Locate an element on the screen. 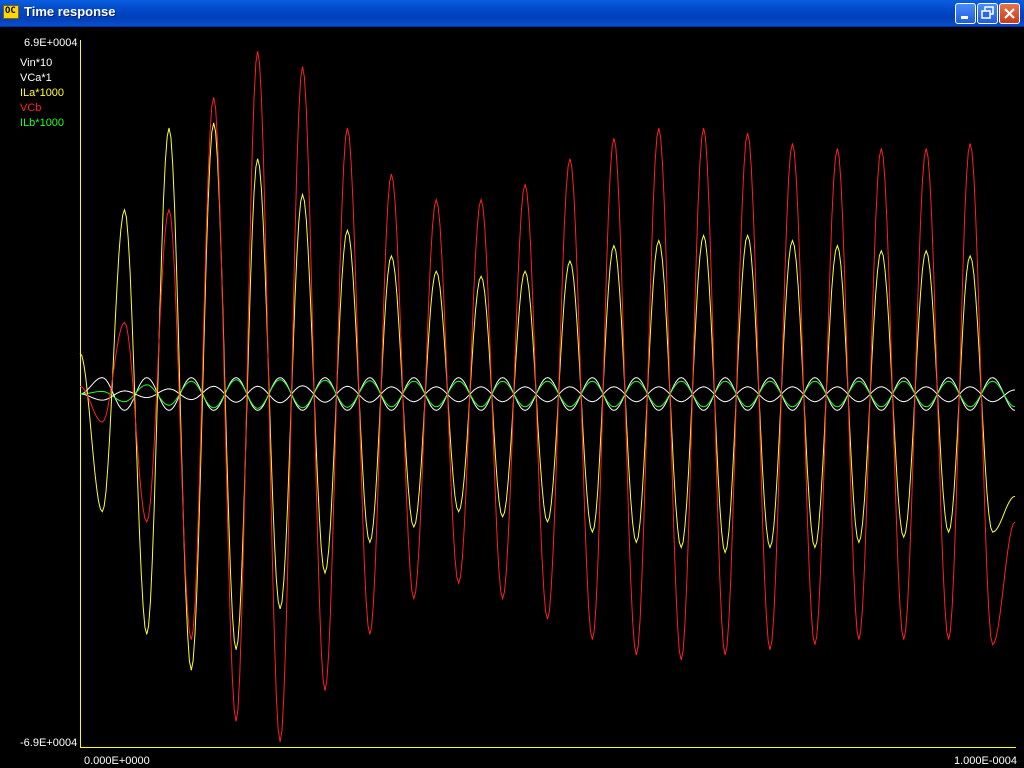 This screenshot has height=768, width=1024. app-logo-icon: OC is located at coordinates (11, 12).